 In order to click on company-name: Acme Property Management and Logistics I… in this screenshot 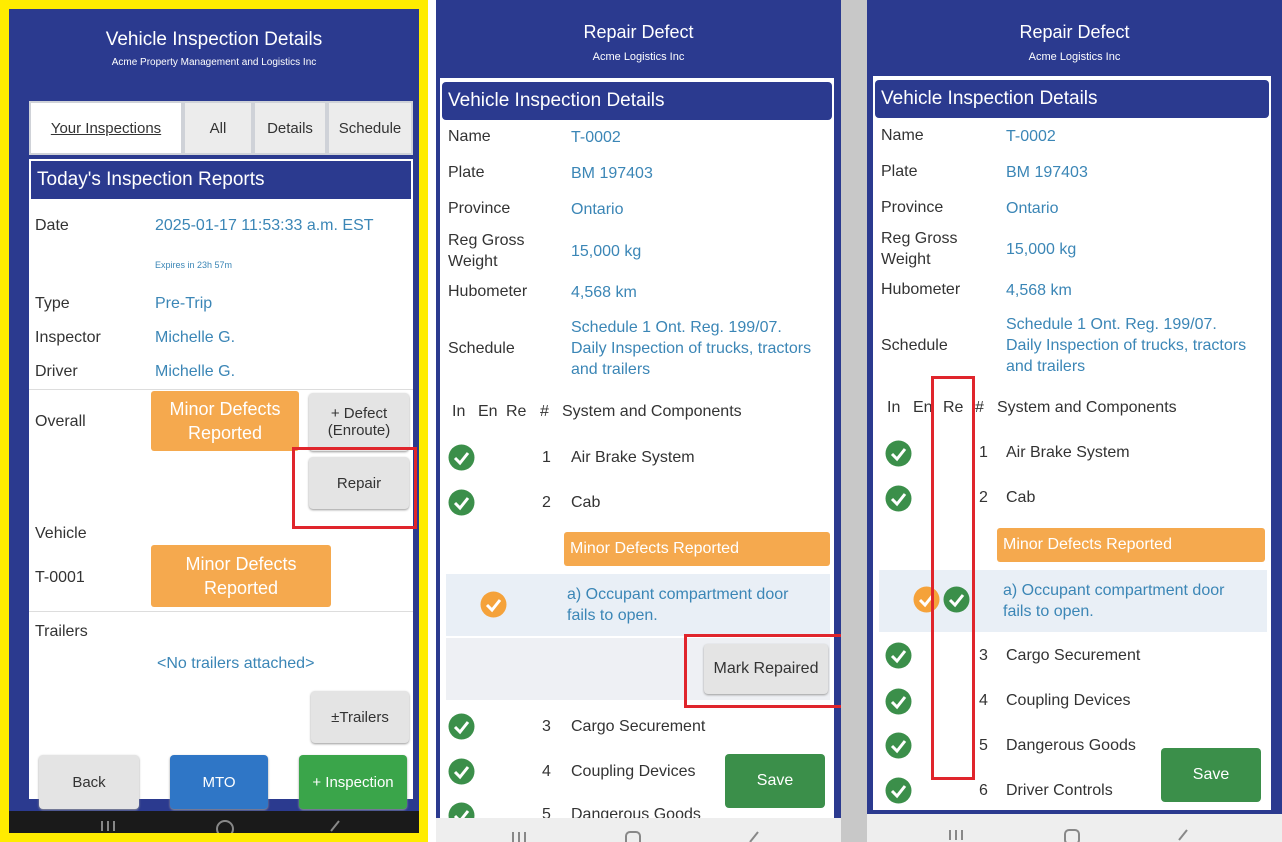, I will do `click(214, 62)`.